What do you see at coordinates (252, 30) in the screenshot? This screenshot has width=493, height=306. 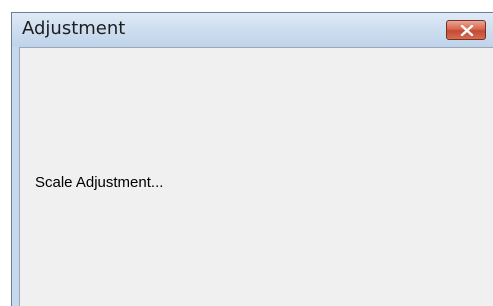 I see `title-bar: Adjustment` at bounding box center [252, 30].